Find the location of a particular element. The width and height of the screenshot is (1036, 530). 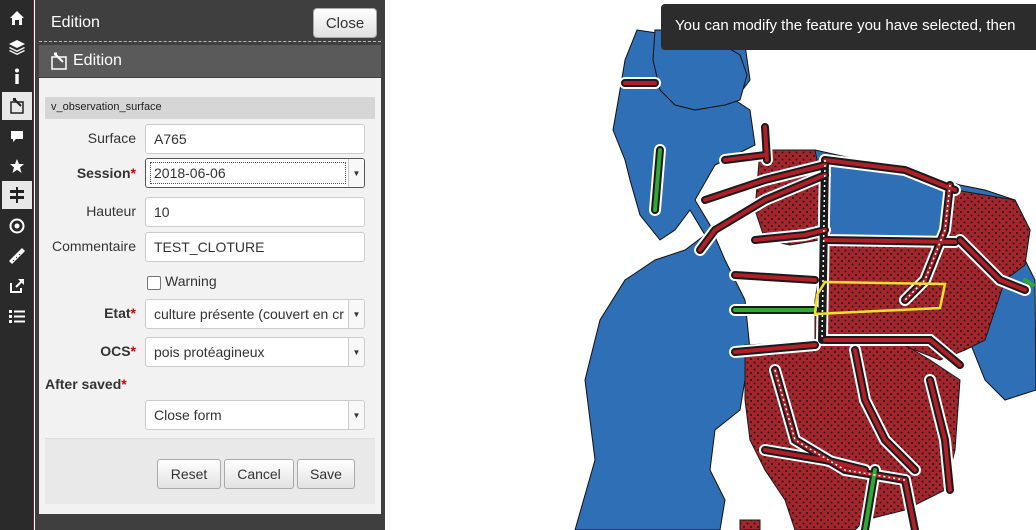

dock-footer is located at coordinates (210, 522).